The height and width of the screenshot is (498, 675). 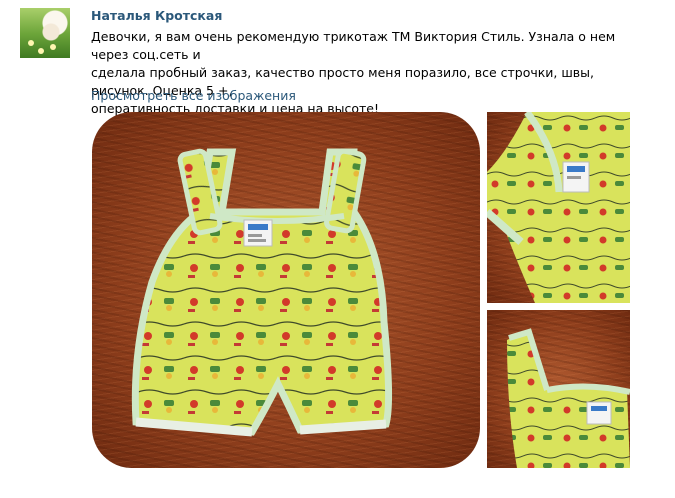 What do you see at coordinates (568, 398) in the screenshot?
I see `romper-closeup-strap` at bounding box center [568, 398].